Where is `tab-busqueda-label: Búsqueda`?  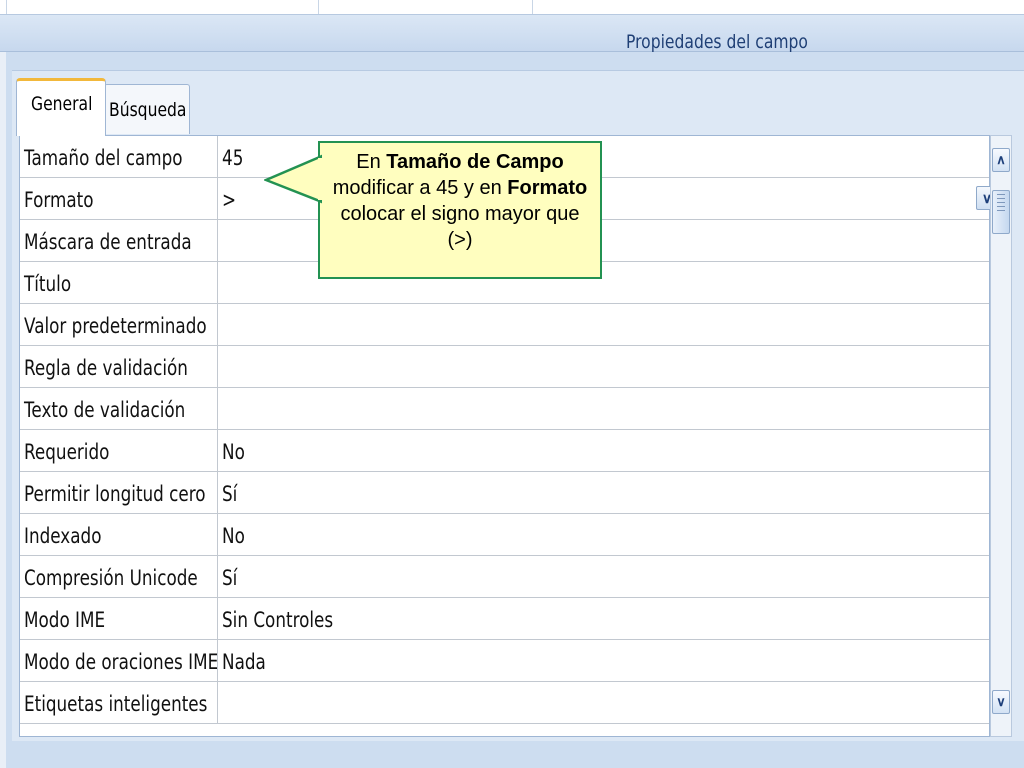
tab-busqueda-label: Búsqueda is located at coordinates (148, 110).